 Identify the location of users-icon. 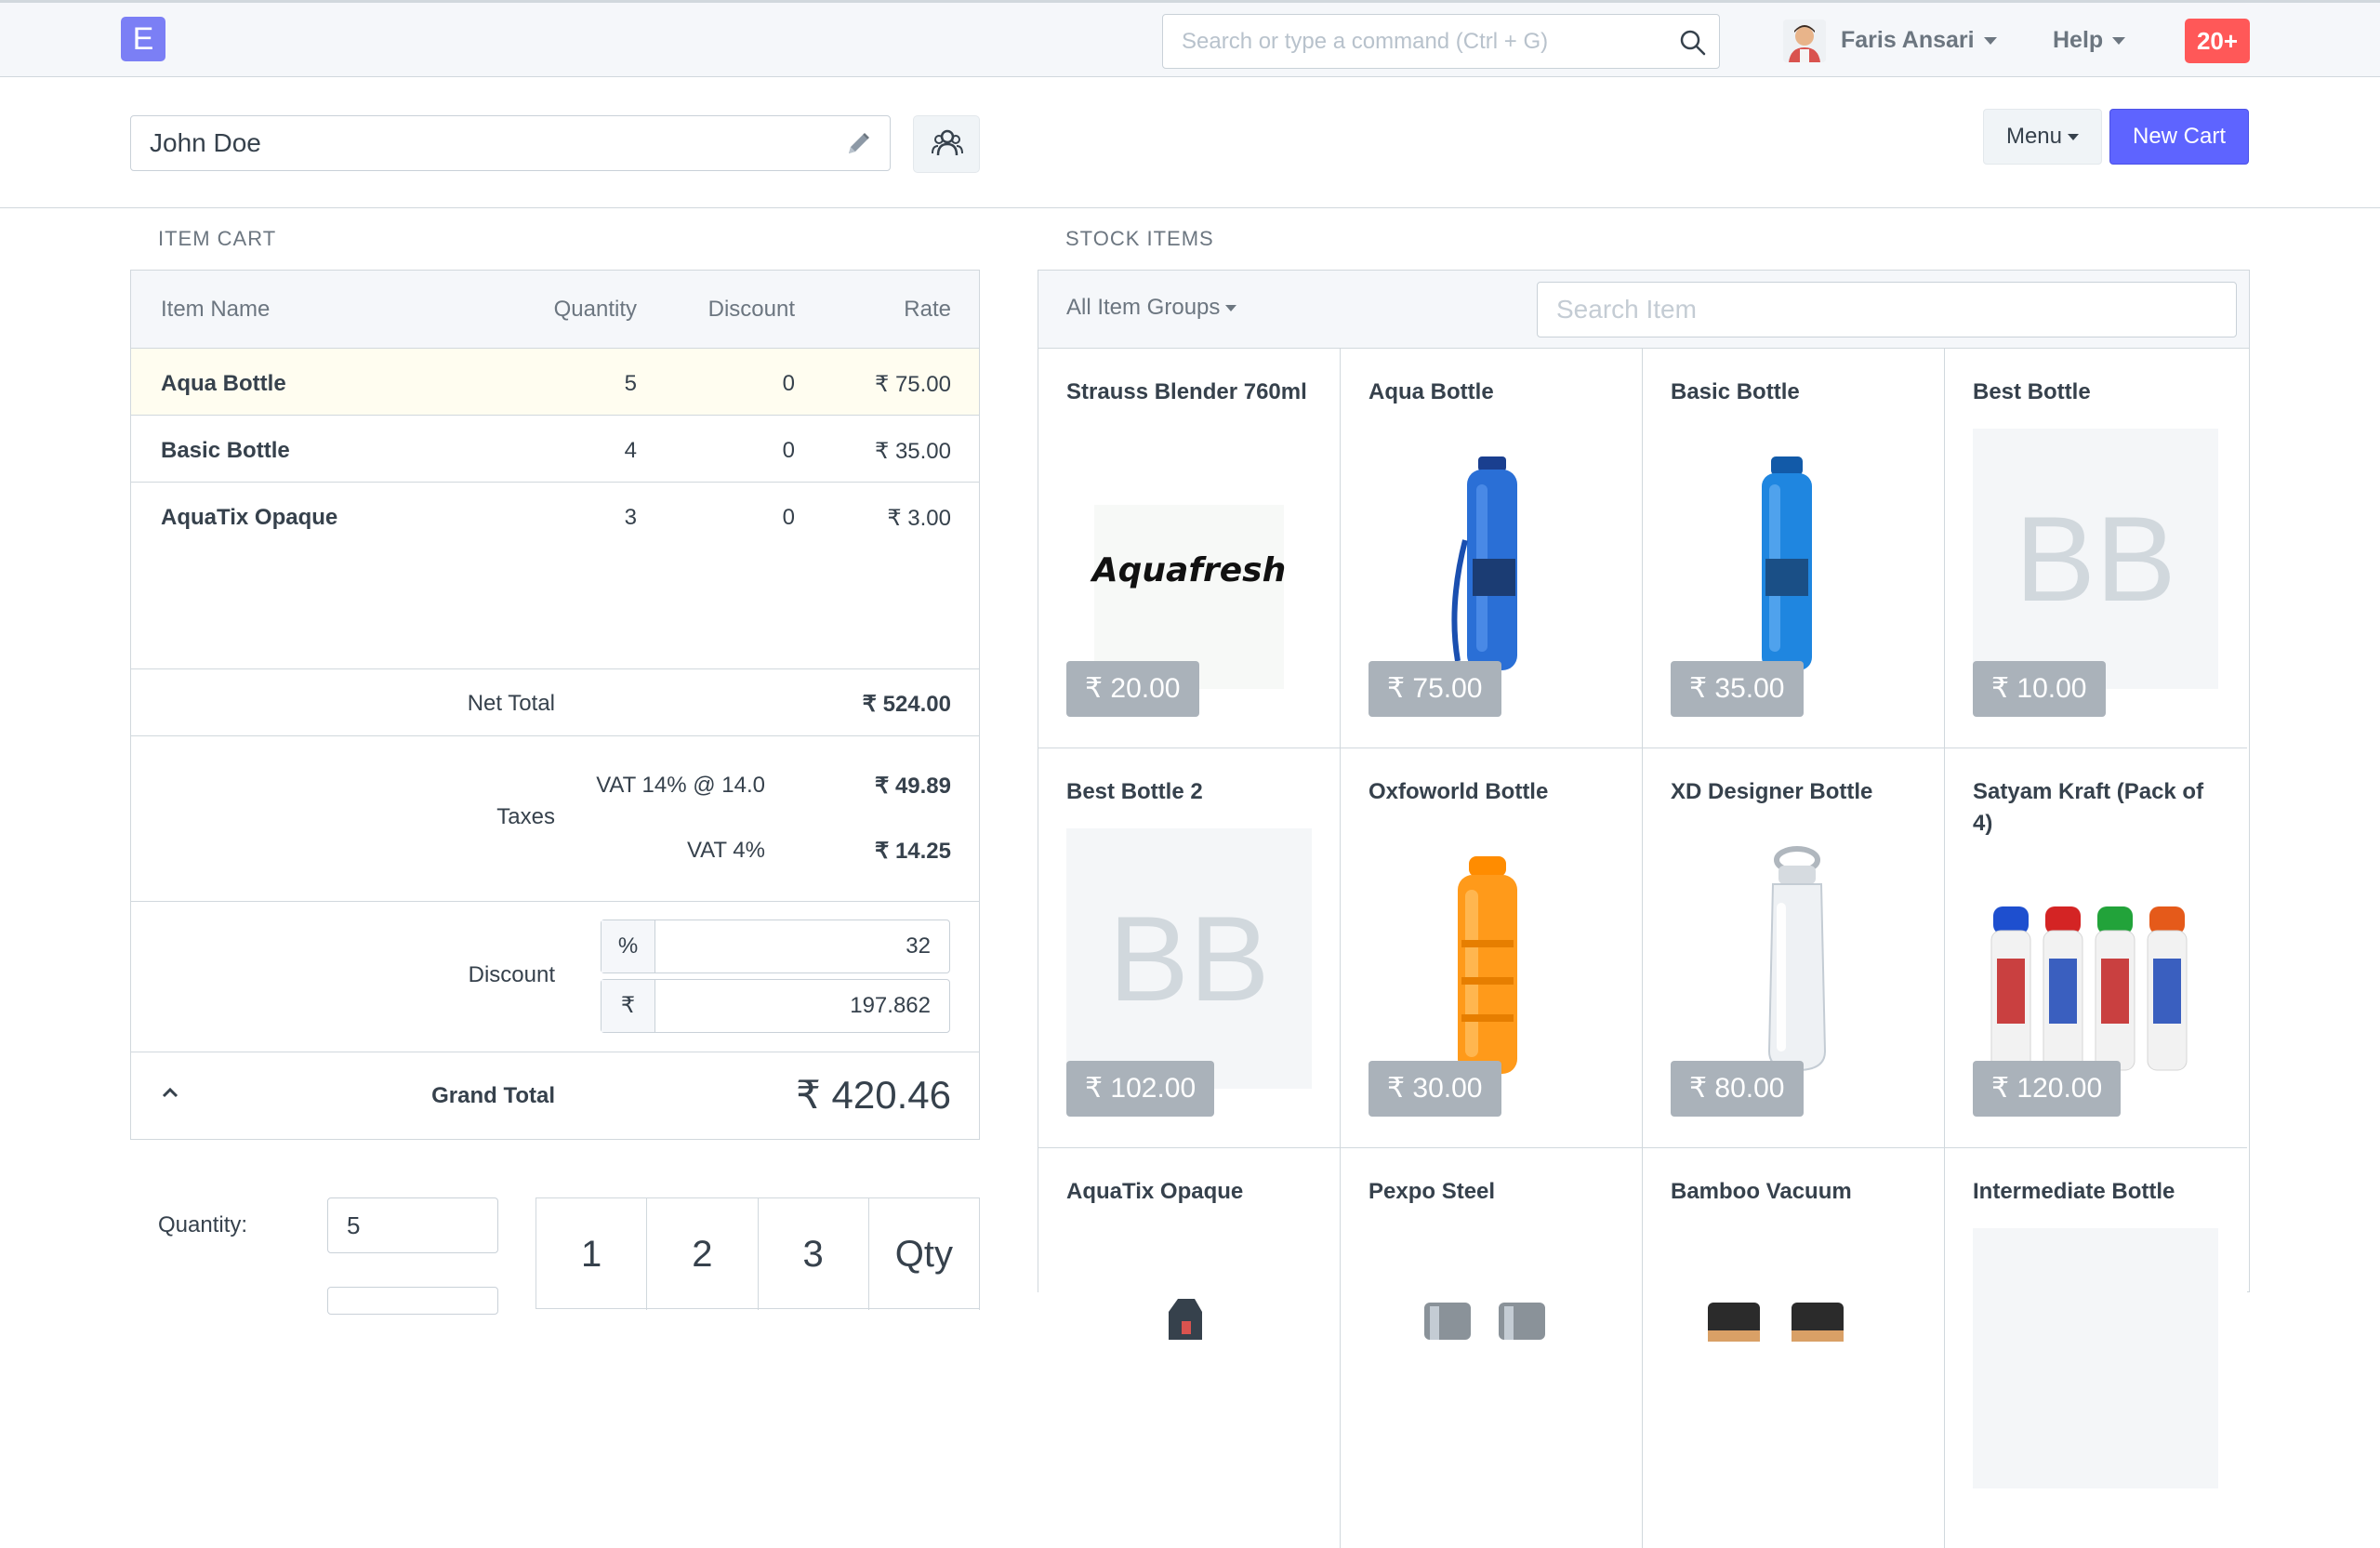
(947, 142).